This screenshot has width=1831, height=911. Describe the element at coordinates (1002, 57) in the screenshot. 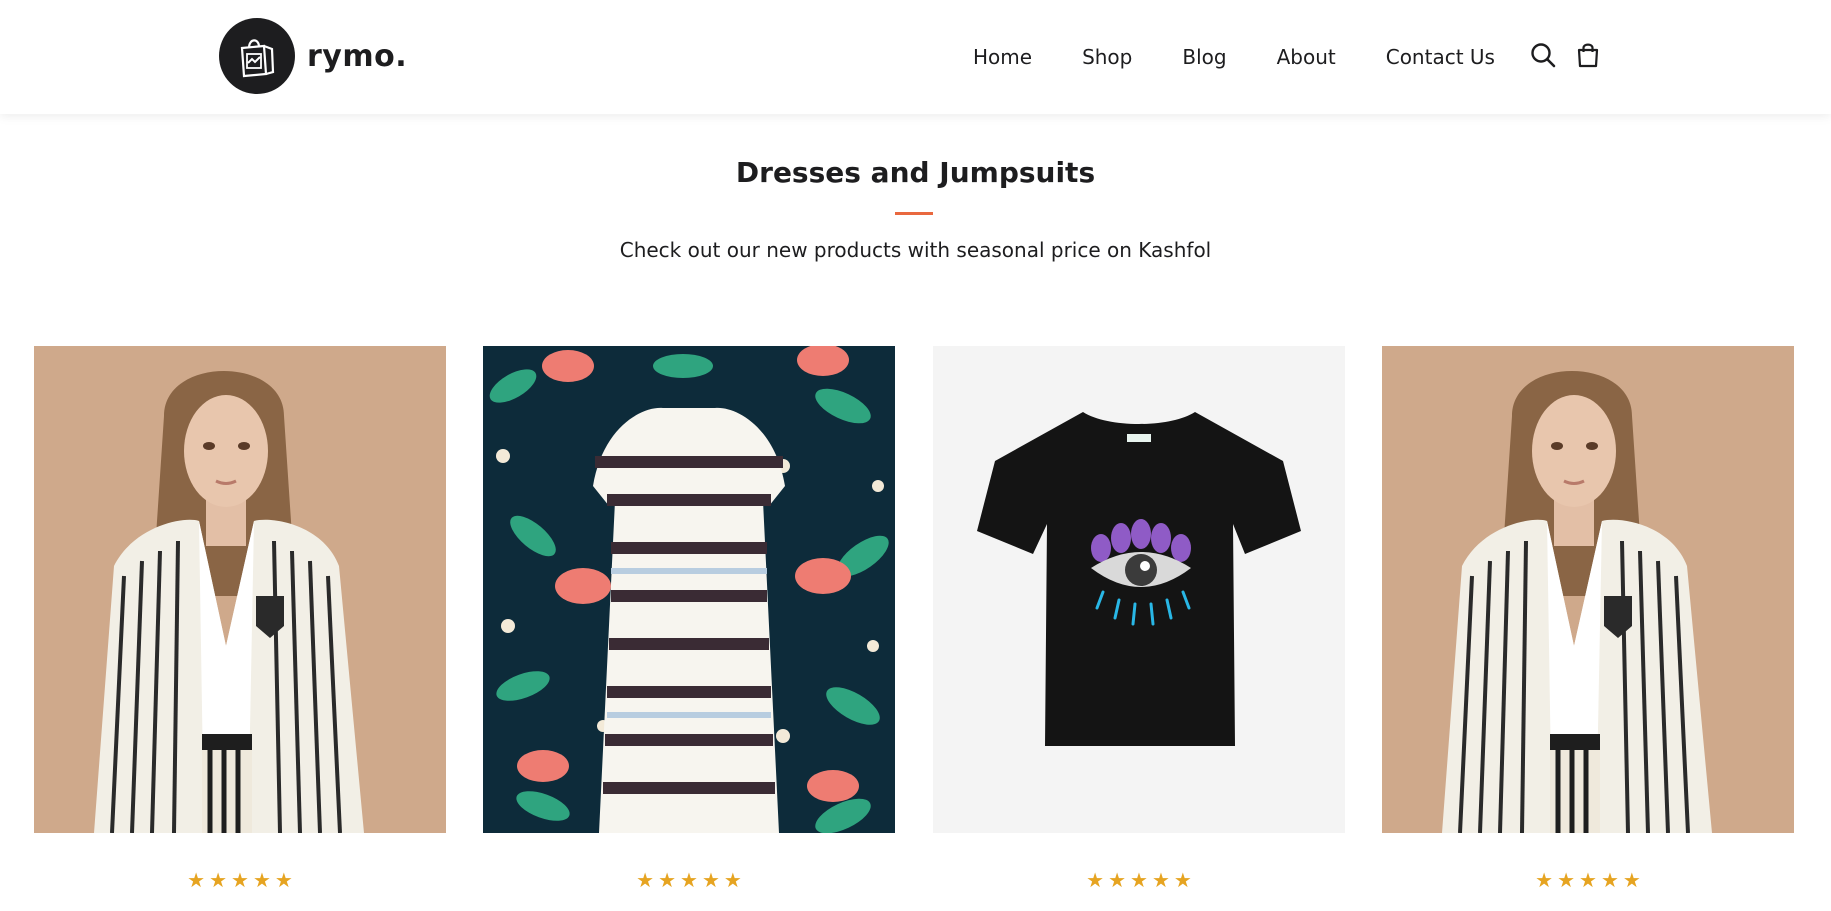

I see `nav-home: Home` at that location.